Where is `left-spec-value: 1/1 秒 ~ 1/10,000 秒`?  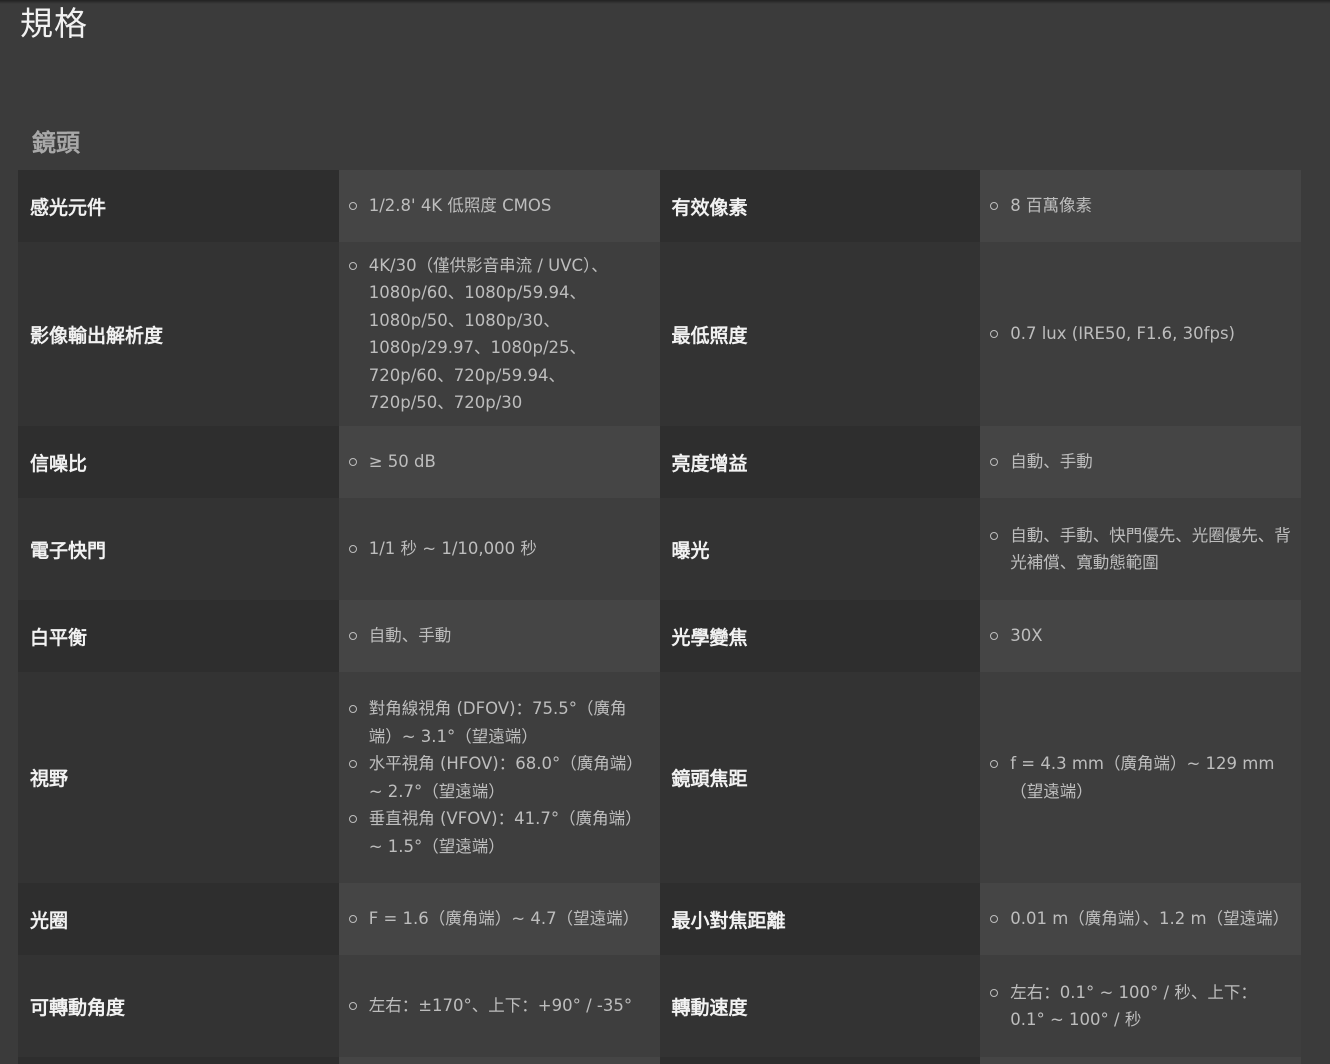 left-spec-value: 1/1 秒 ~ 1/10,000 秒 is located at coordinates (499, 549).